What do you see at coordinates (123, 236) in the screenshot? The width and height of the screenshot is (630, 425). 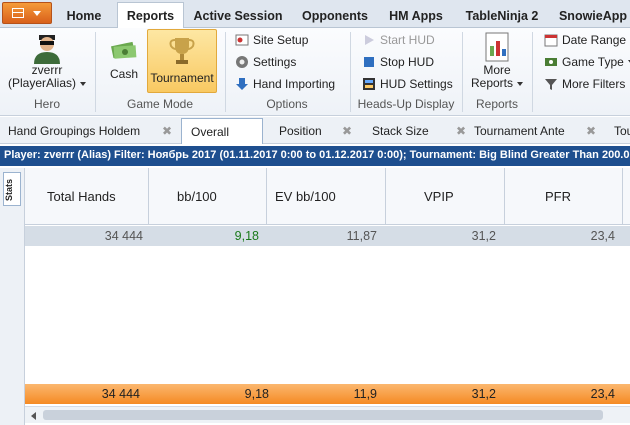 I see `cell-total-hands: 34 444` at bounding box center [123, 236].